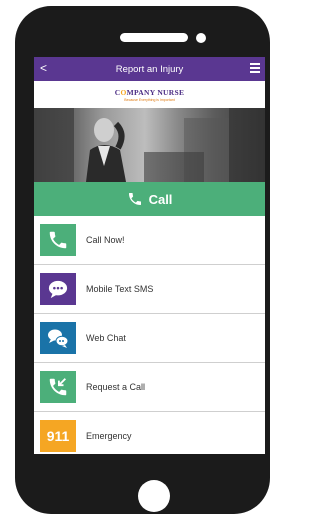 The height and width of the screenshot is (517, 320). I want to click on option-label: Call Now!, so click(105, 240).